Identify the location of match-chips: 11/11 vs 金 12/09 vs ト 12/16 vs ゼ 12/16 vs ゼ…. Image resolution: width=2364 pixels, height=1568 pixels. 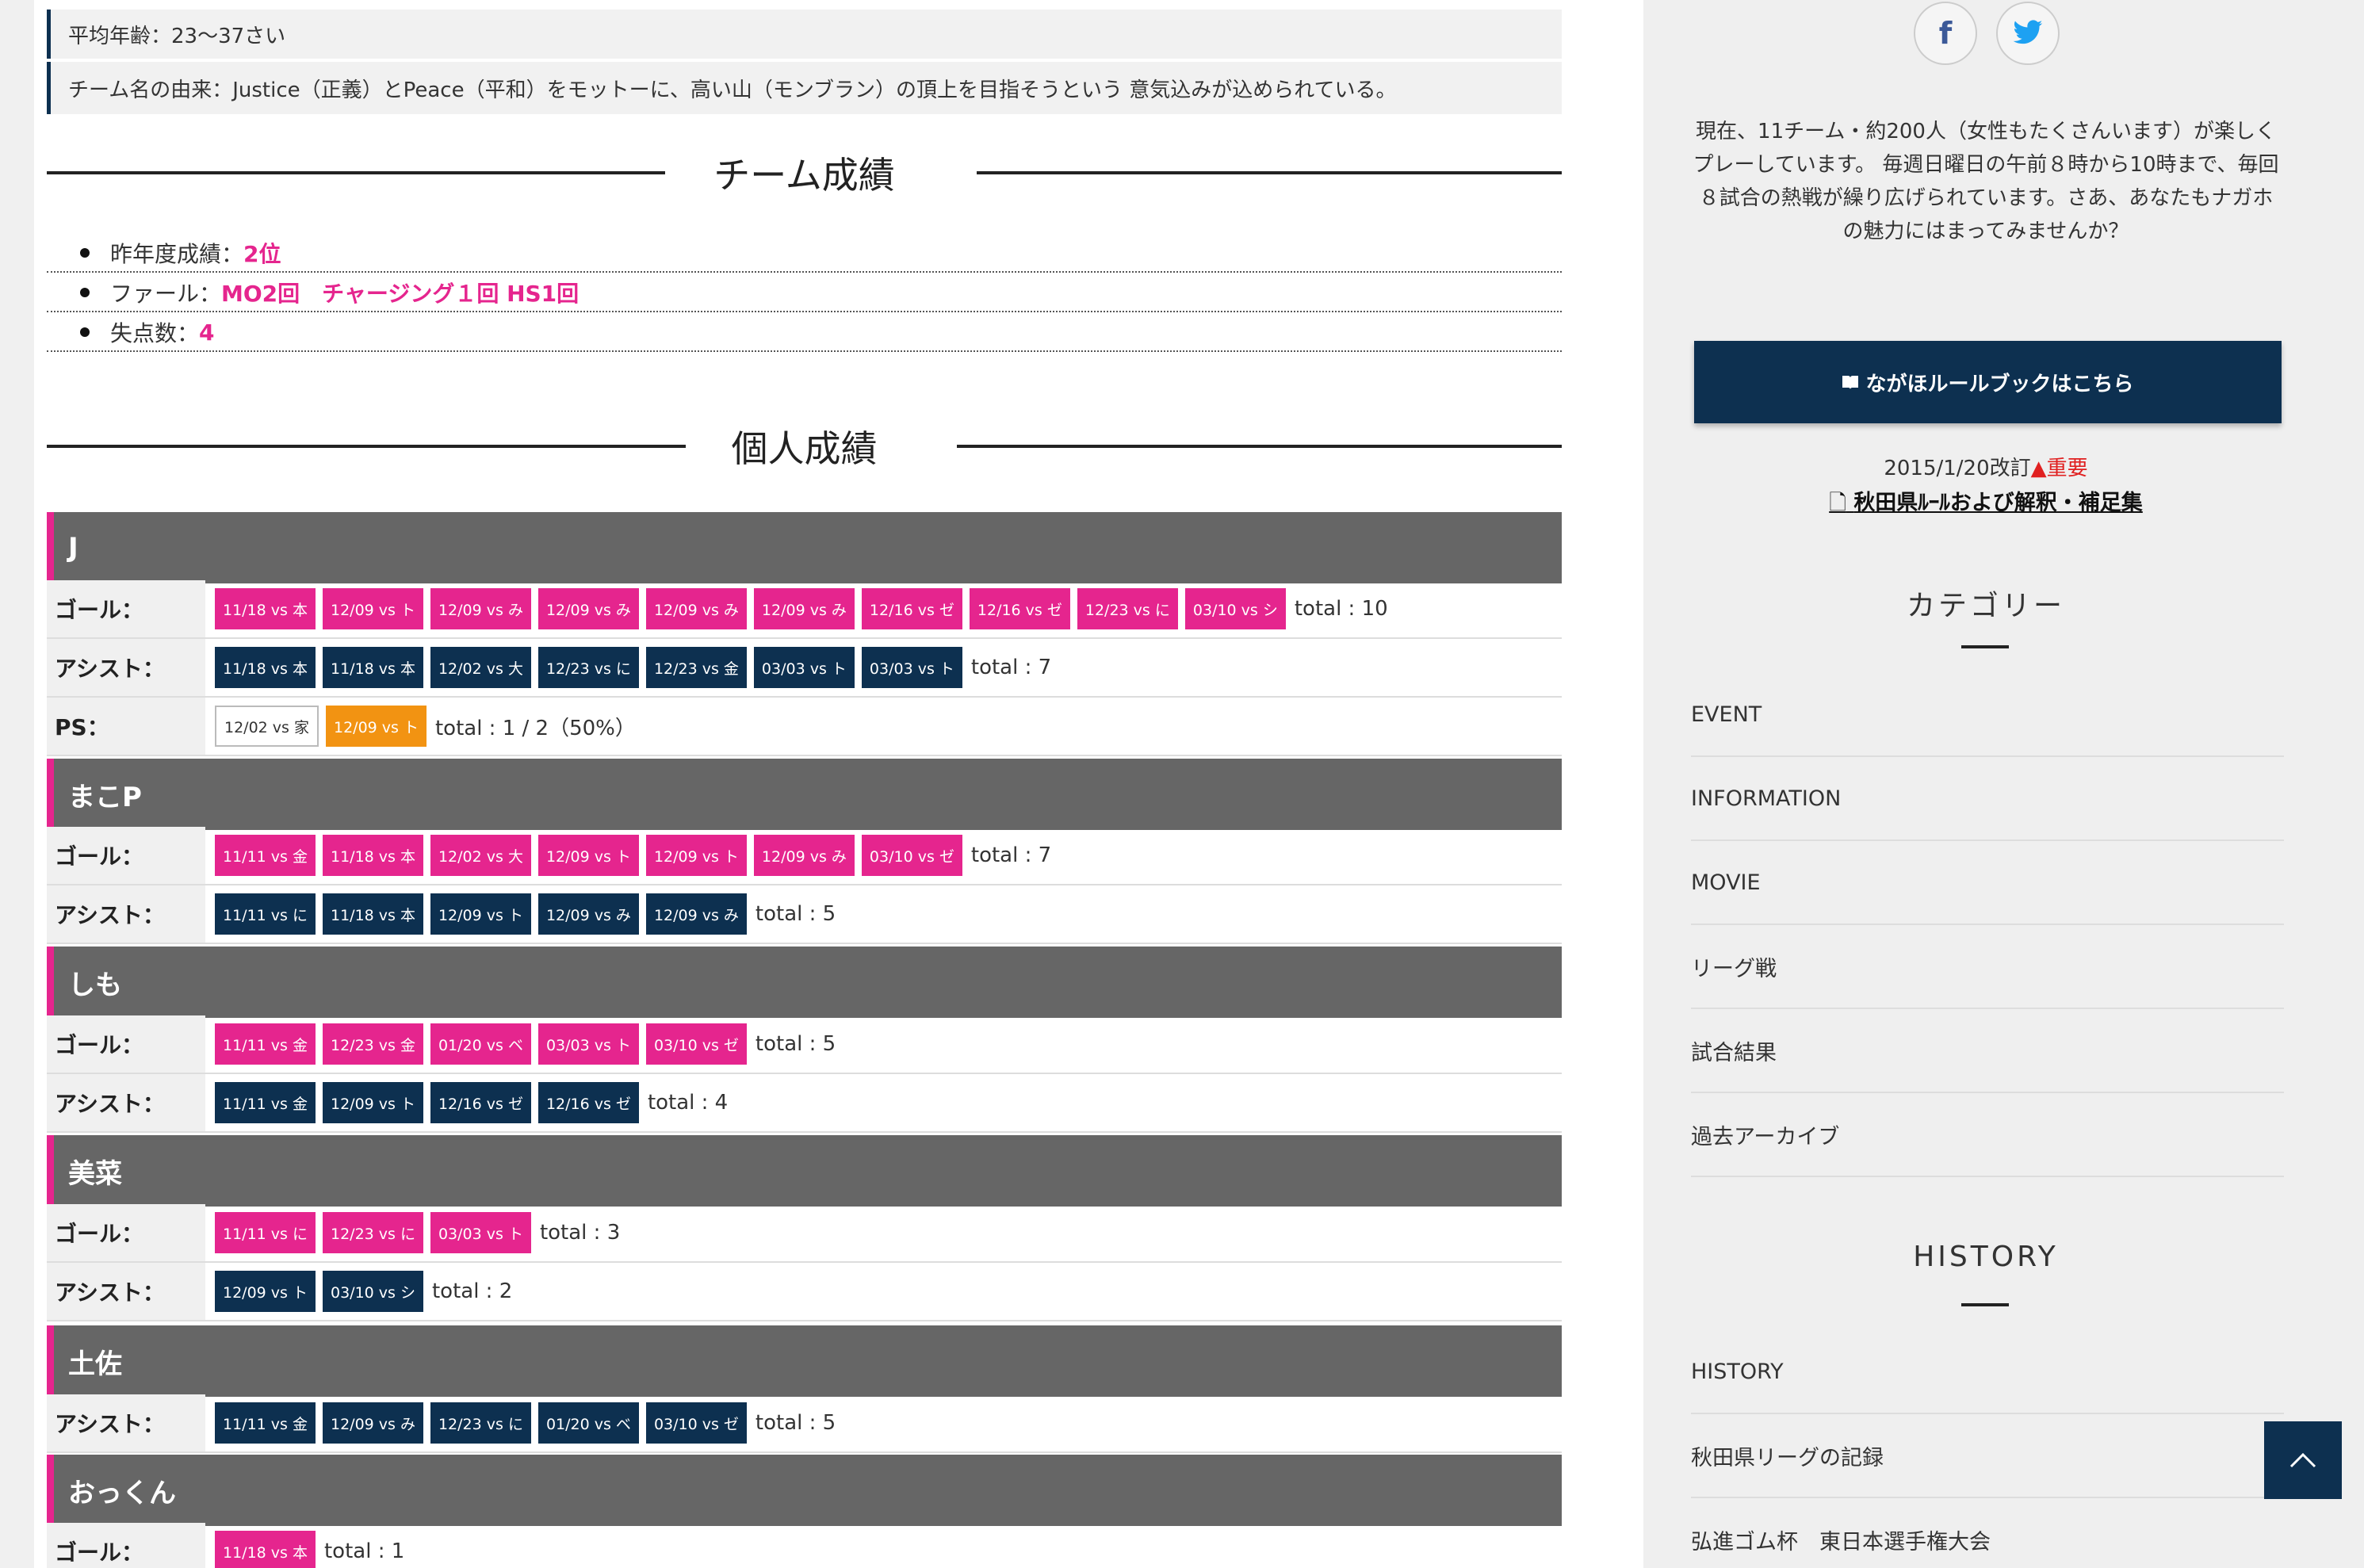
(466, 1102).